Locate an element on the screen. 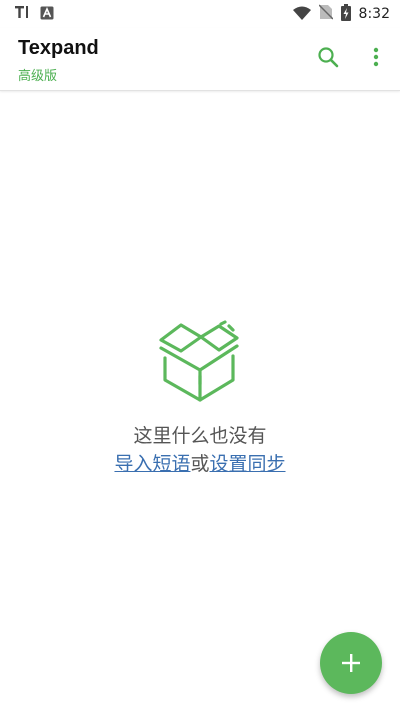 Image resolution: width=400 pixels, height=711 pixels. wifi-icon is located at coordinates (301, 14).